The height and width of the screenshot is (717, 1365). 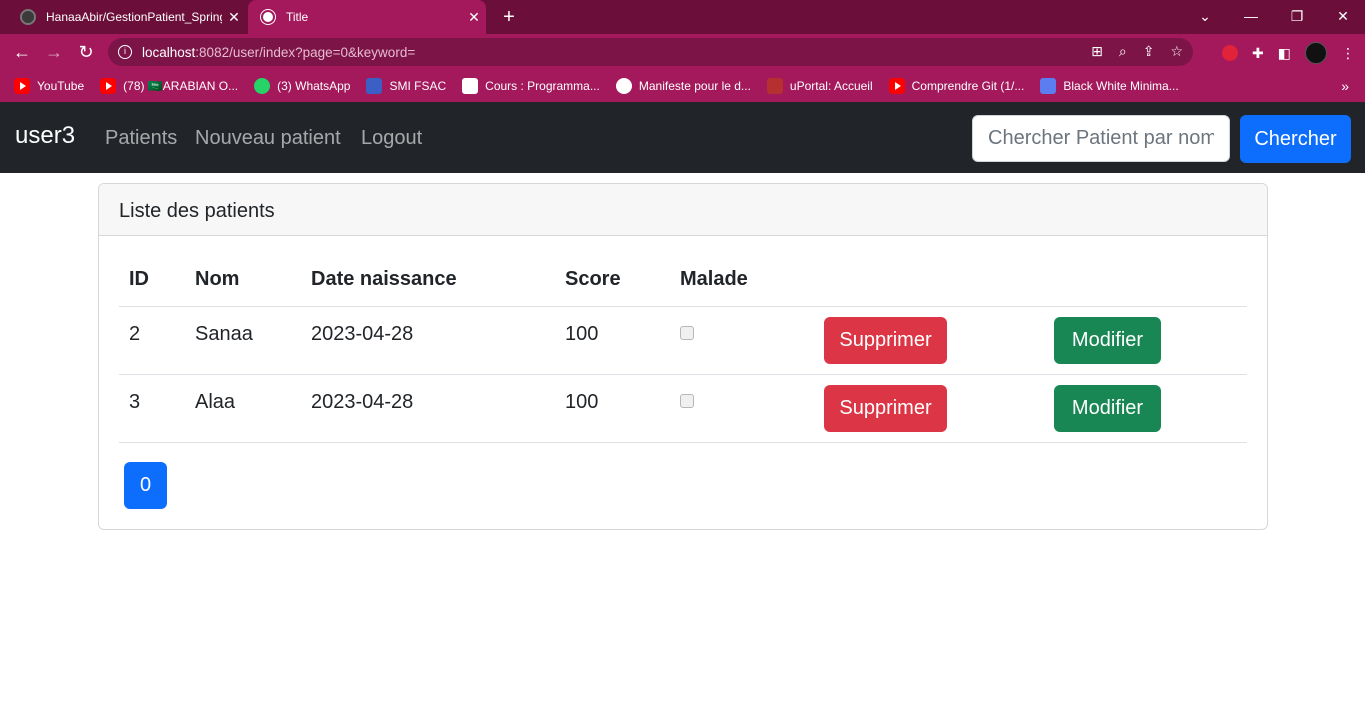 I want to click on bookmark-item: uPortal: Accueil, so click(x=819, y=86).